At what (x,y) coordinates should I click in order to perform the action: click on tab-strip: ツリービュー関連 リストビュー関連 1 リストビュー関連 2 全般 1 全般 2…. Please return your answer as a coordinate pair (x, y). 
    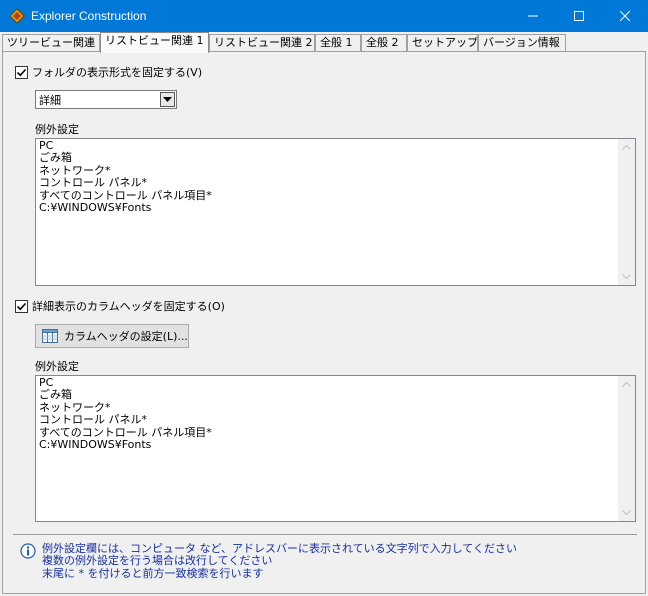
    Looking at the image, I should click on (324, 42).